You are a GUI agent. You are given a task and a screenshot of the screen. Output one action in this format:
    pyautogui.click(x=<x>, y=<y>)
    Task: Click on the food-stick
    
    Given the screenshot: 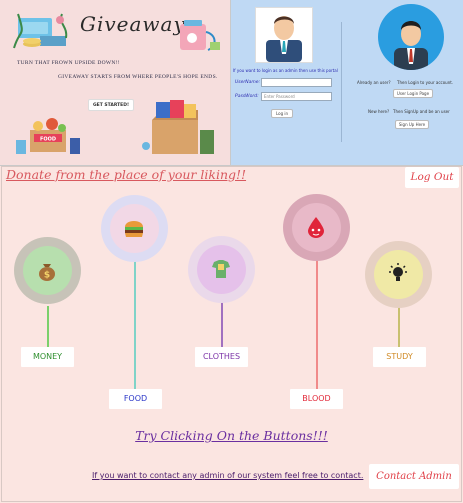 What is the action you would take?
    pyautogui.click(x=135, y=322)
    